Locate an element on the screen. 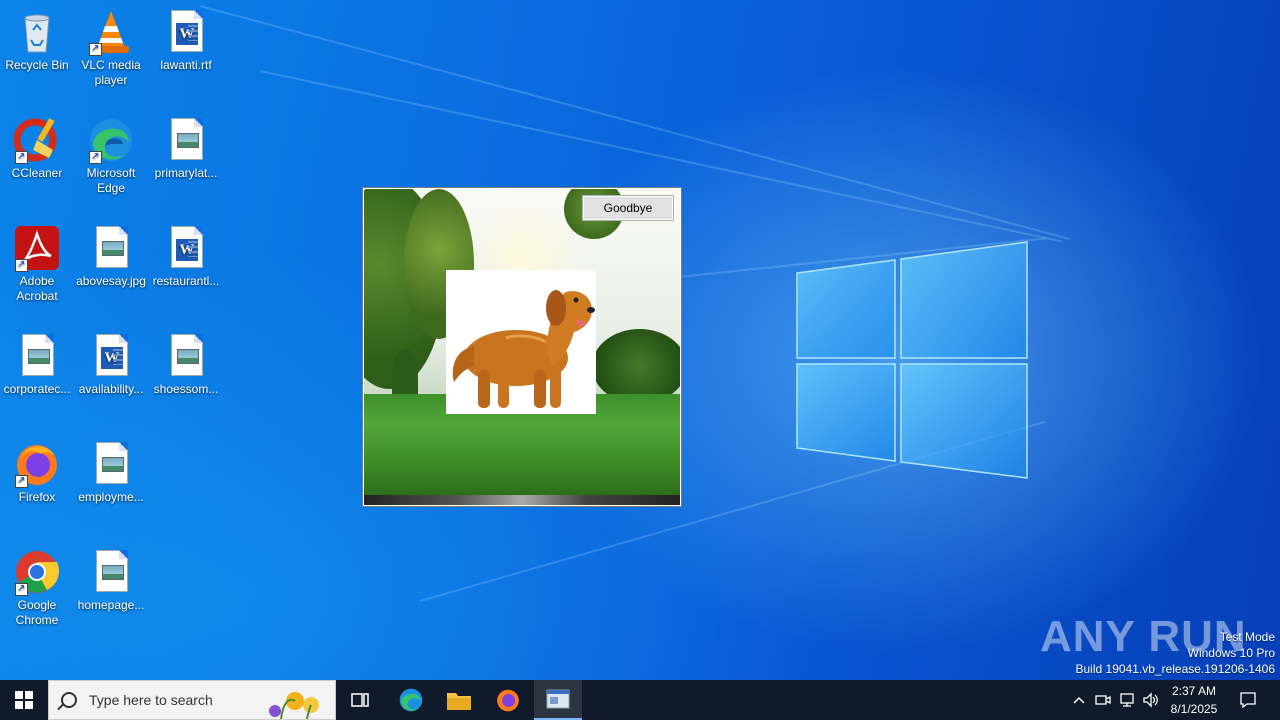 This screenshot has height=720, width=1280. taskbar-active-app is located at coordinates (558, 700).